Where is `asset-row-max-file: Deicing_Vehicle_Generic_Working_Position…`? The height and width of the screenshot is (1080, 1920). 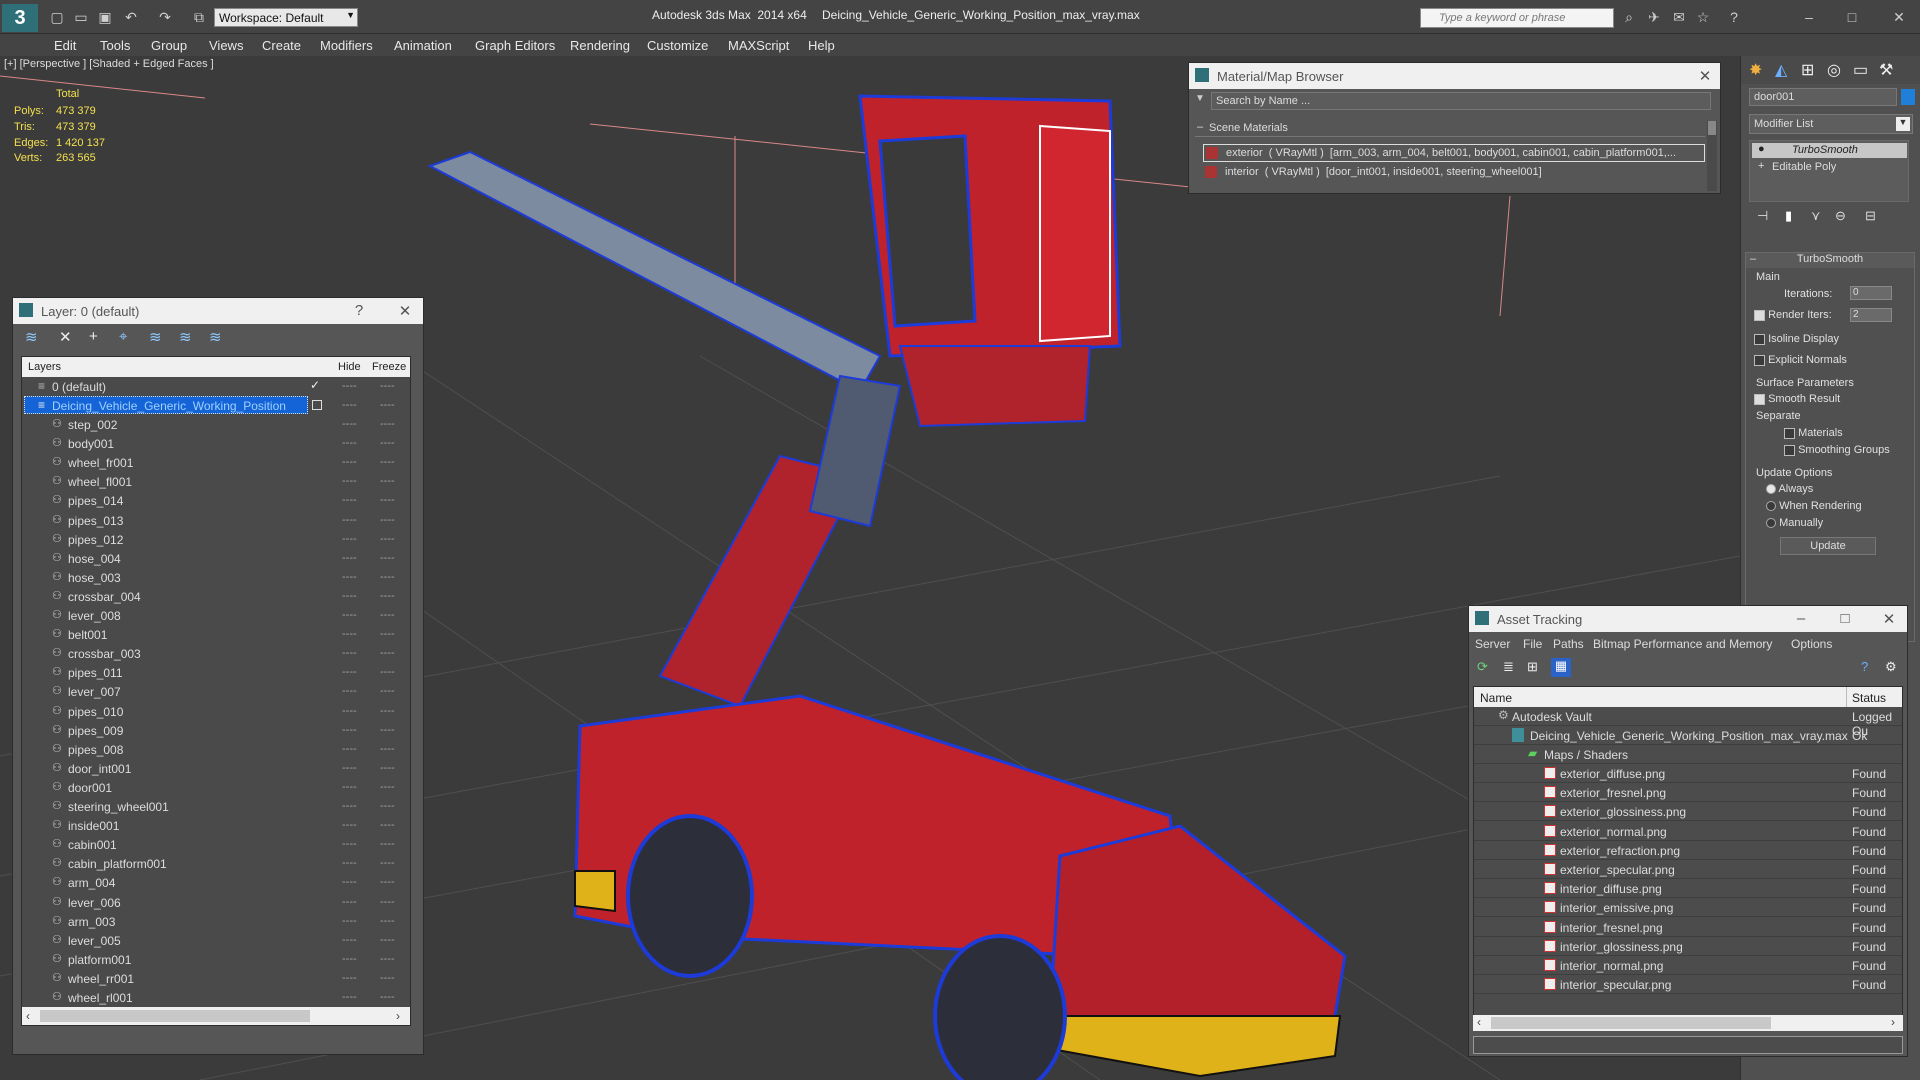 asset-row-max-file: Deicing_Vehicle_Generic_Working_Position… is located at coordinates (1688, 735).